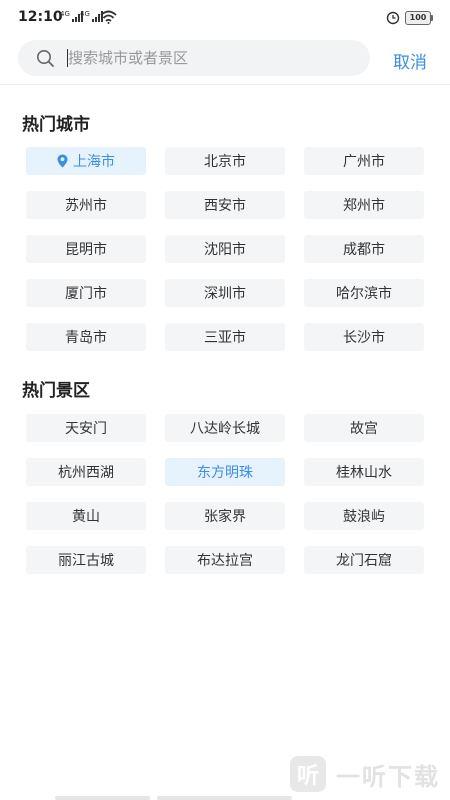 The image size is (450, 800). I want to click on hot-cities-title: 热门城市, so click(56, 125).